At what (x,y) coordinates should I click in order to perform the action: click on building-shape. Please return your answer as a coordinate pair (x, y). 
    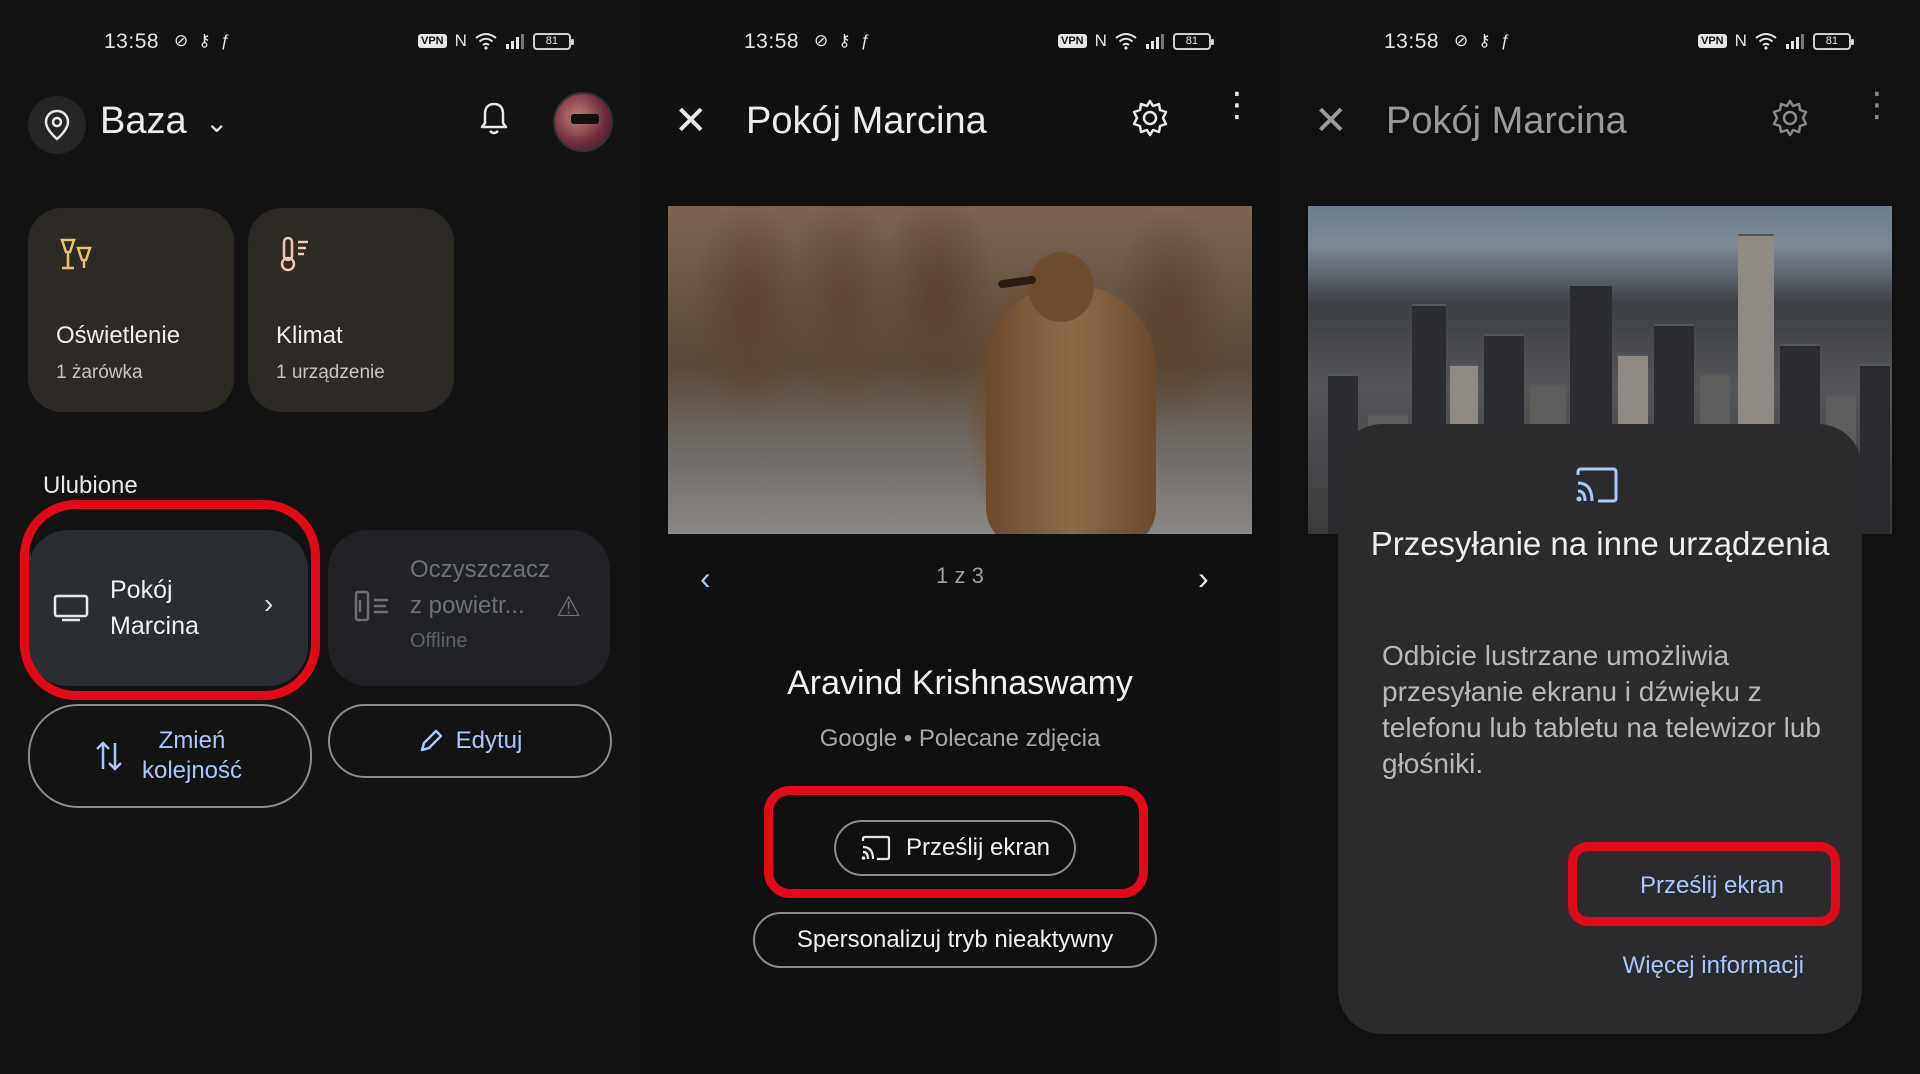
    Looking at the image, I should click on (1875, 449).